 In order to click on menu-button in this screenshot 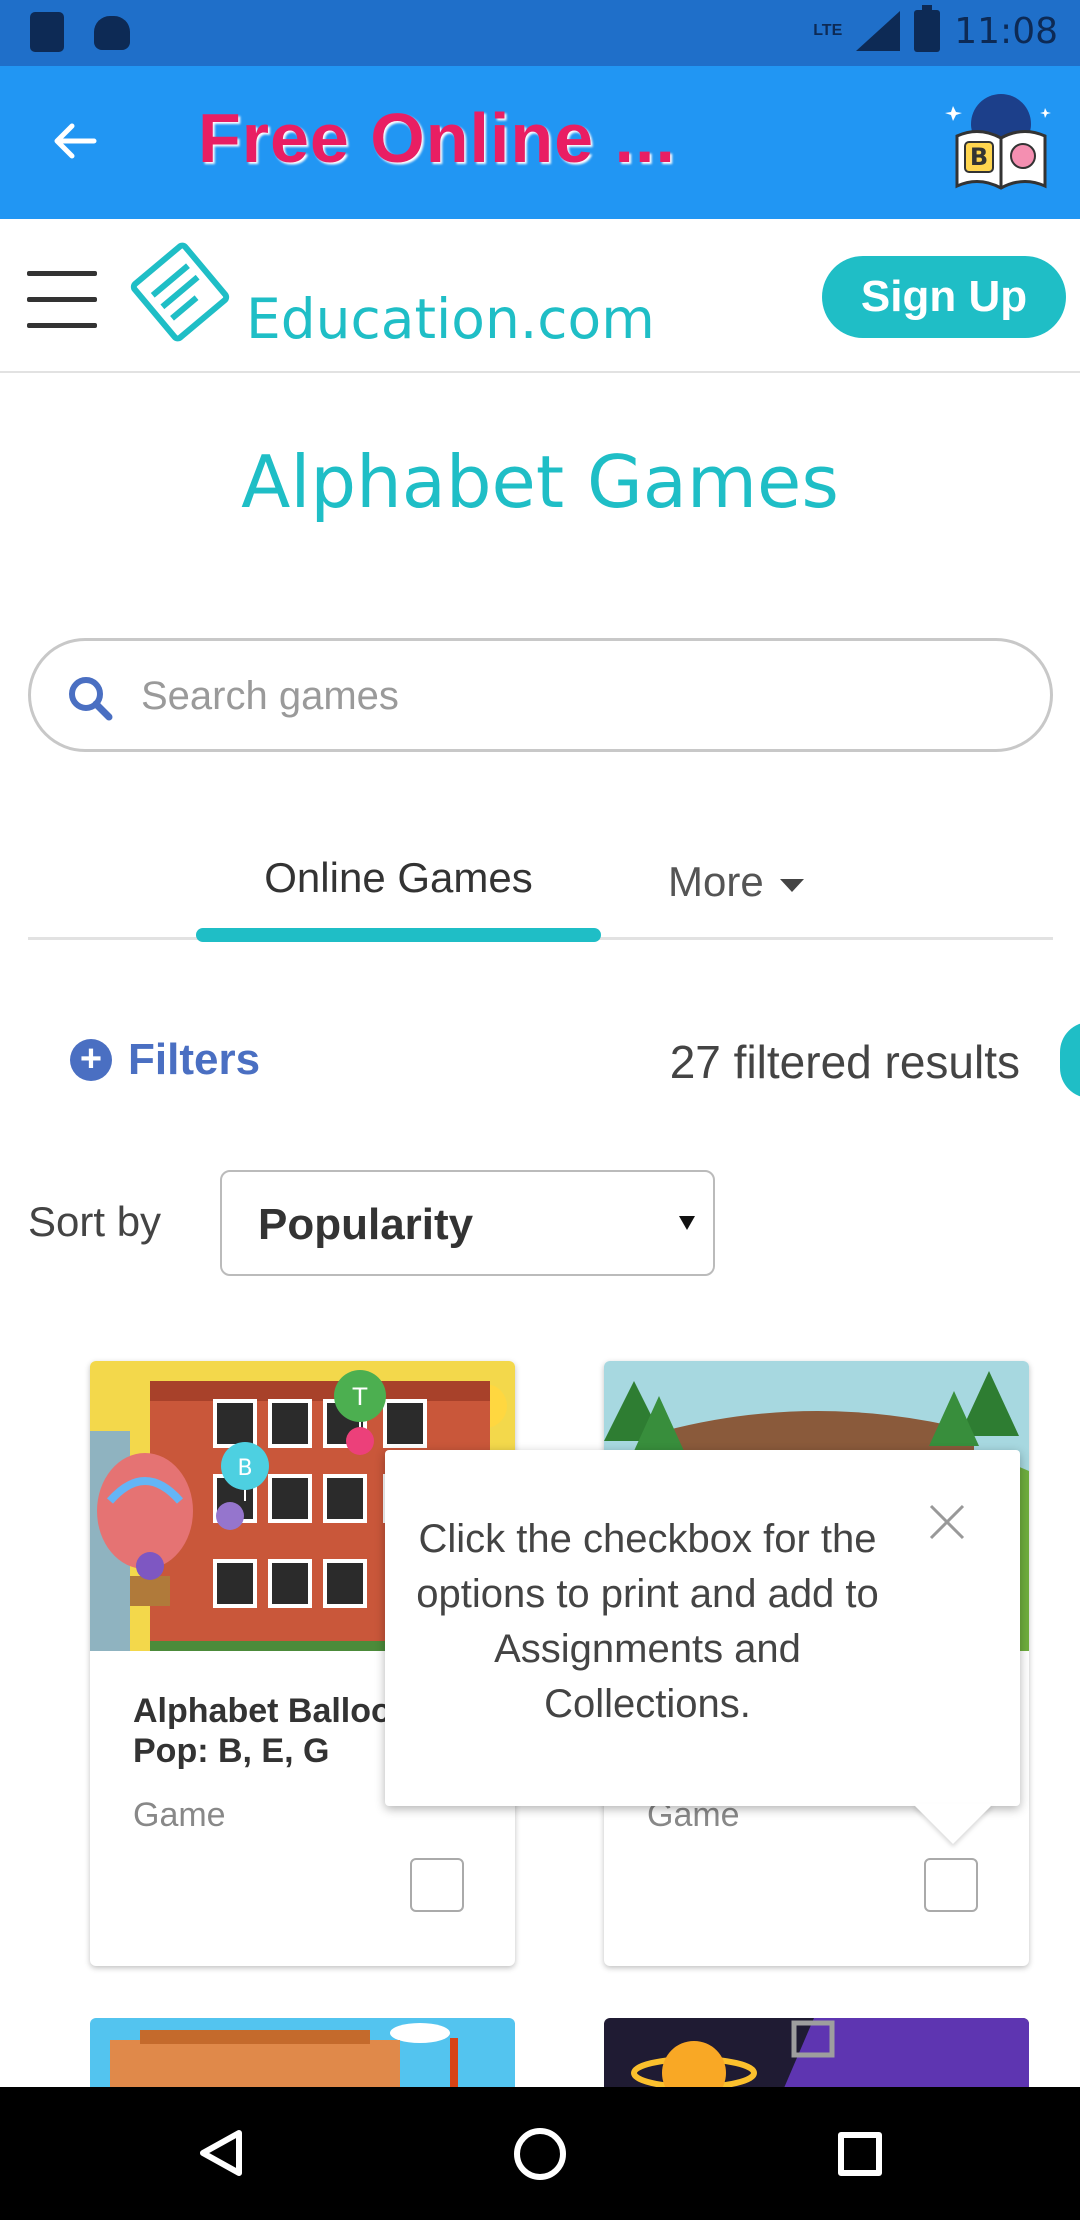, I will do `click(62, 301)`.